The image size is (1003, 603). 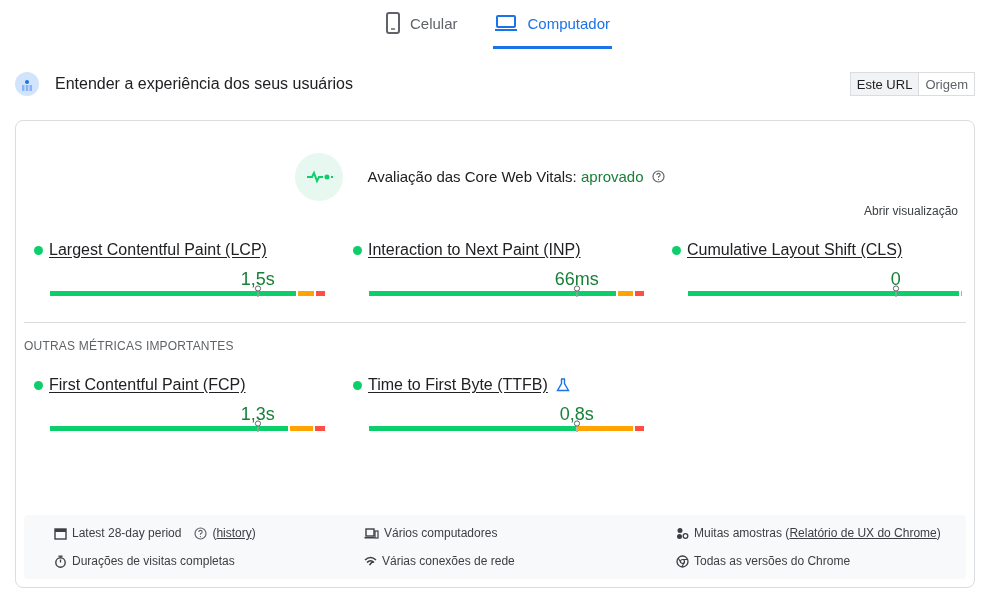 I want to click on info-text: Várias conexões de rede, so click(x=448, y=561).